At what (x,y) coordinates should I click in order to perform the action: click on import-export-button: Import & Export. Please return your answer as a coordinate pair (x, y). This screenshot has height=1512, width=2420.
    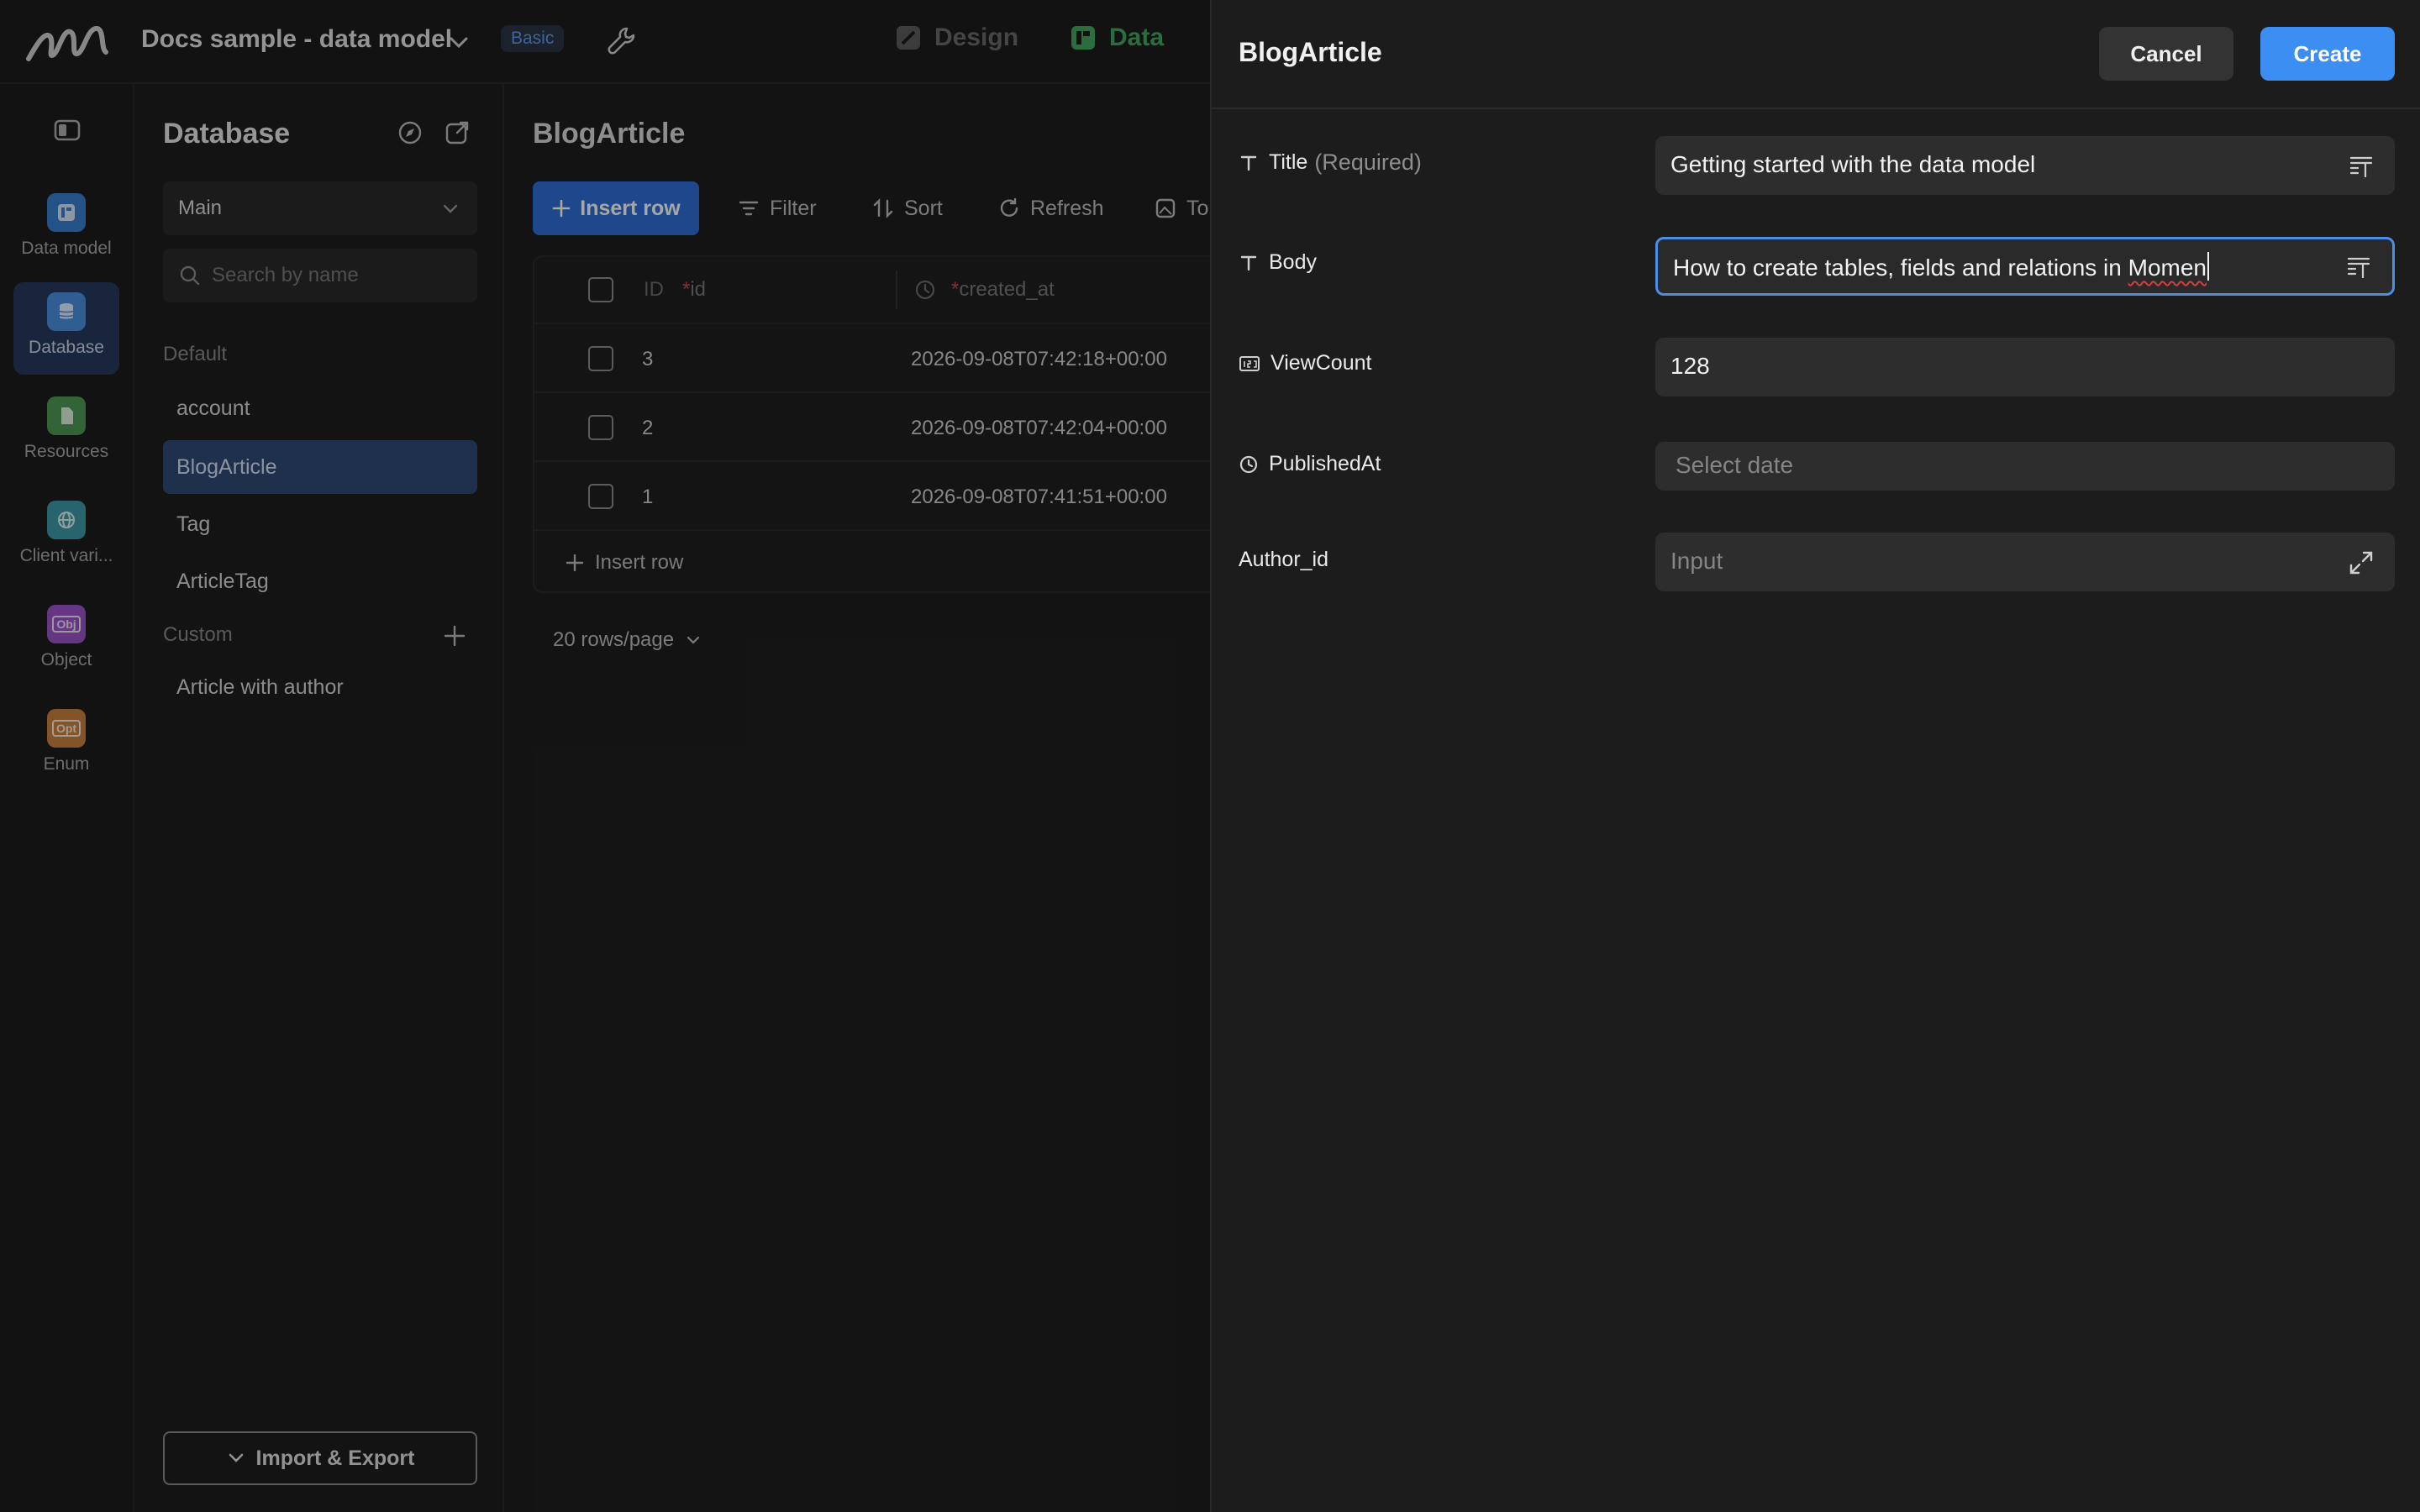
    Looking at the image, I should click on (320, 1458).